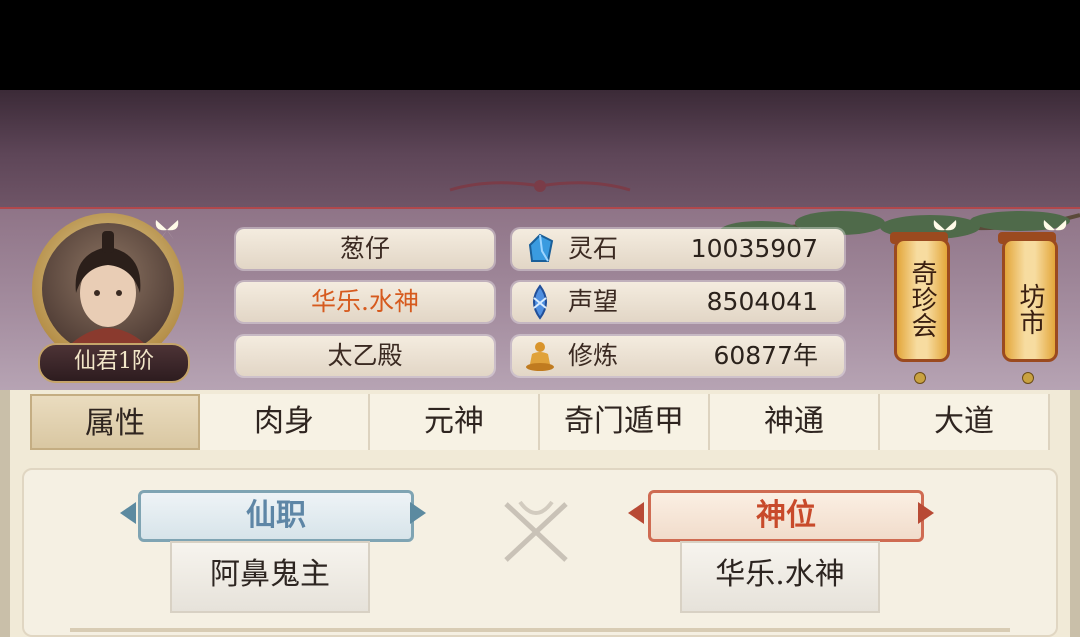  What do you see at coordinates (276, 516) in the screenshot?
I see `immortal-post-title: 仙职` at bounding box center [276, 516].